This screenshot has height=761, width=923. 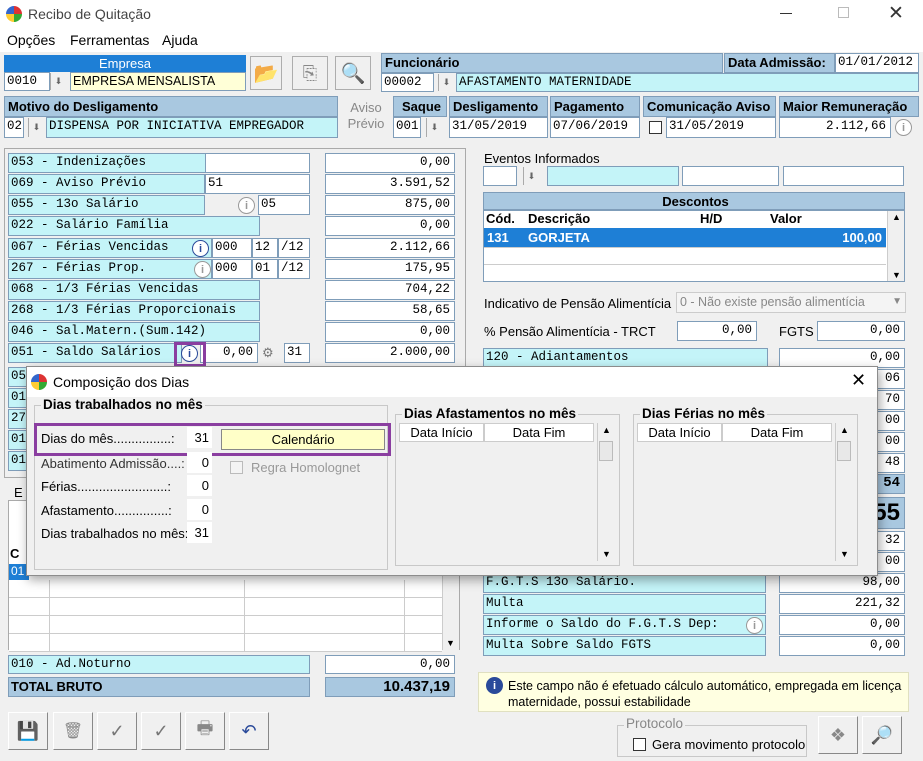 I want to click on save-button: 💾, so click(x=28, y=731).